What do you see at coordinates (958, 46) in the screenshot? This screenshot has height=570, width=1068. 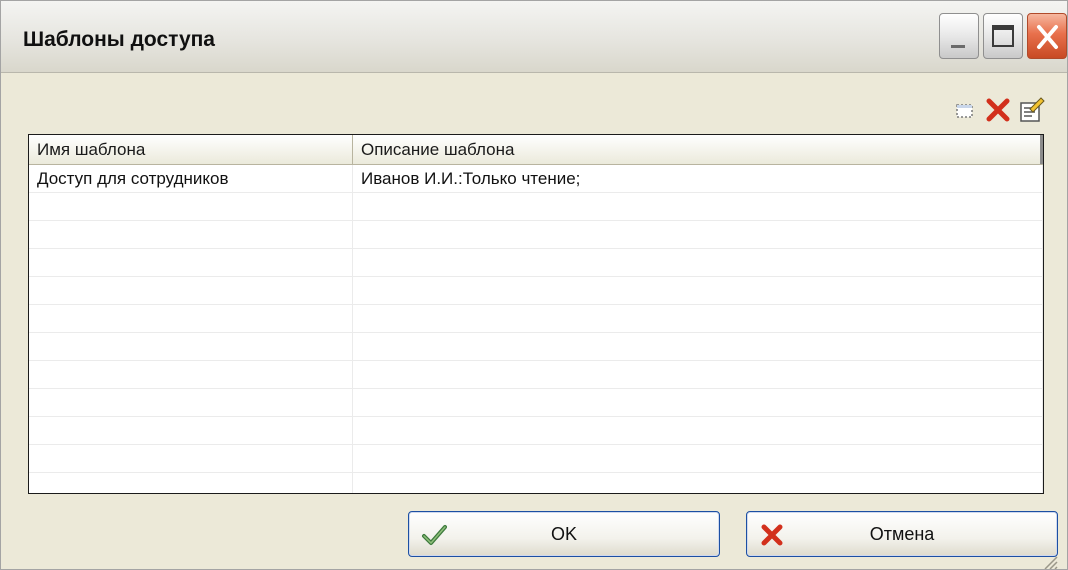 I see `minimize-icon` at bounding box center [958, 46].